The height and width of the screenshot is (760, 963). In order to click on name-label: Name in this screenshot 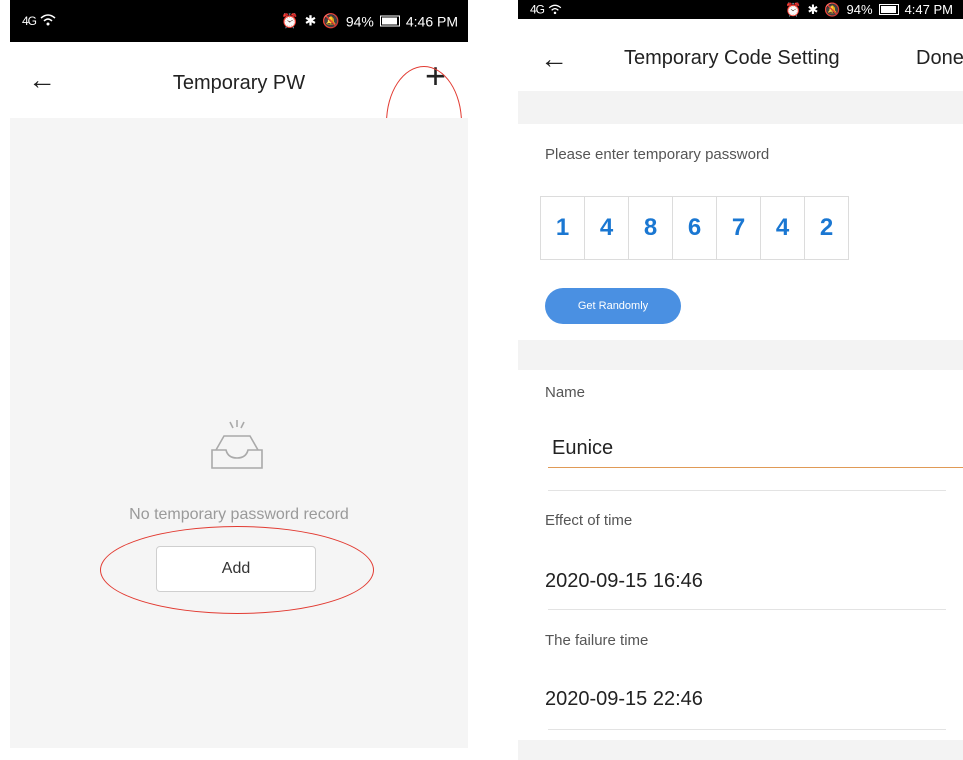, I will do `click(565, 392)`.